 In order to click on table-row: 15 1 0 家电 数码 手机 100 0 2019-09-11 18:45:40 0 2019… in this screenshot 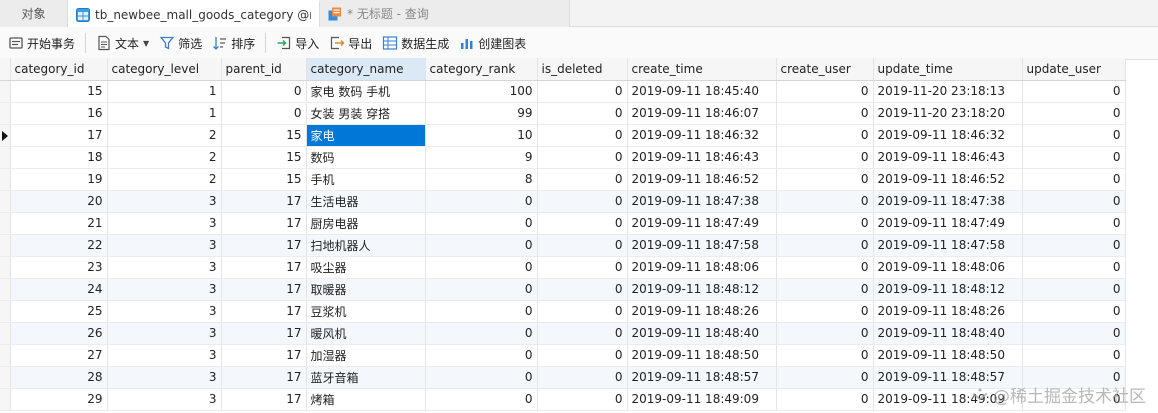, I will do `click(563, 91)`.